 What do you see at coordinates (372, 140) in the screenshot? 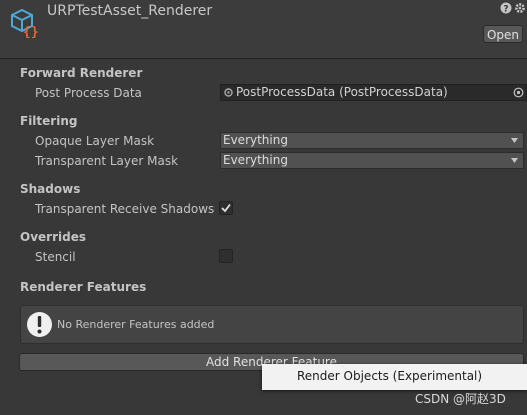
I see `opaque-layer-mask-dropdown: Everything` at bounding box center [372, 140].